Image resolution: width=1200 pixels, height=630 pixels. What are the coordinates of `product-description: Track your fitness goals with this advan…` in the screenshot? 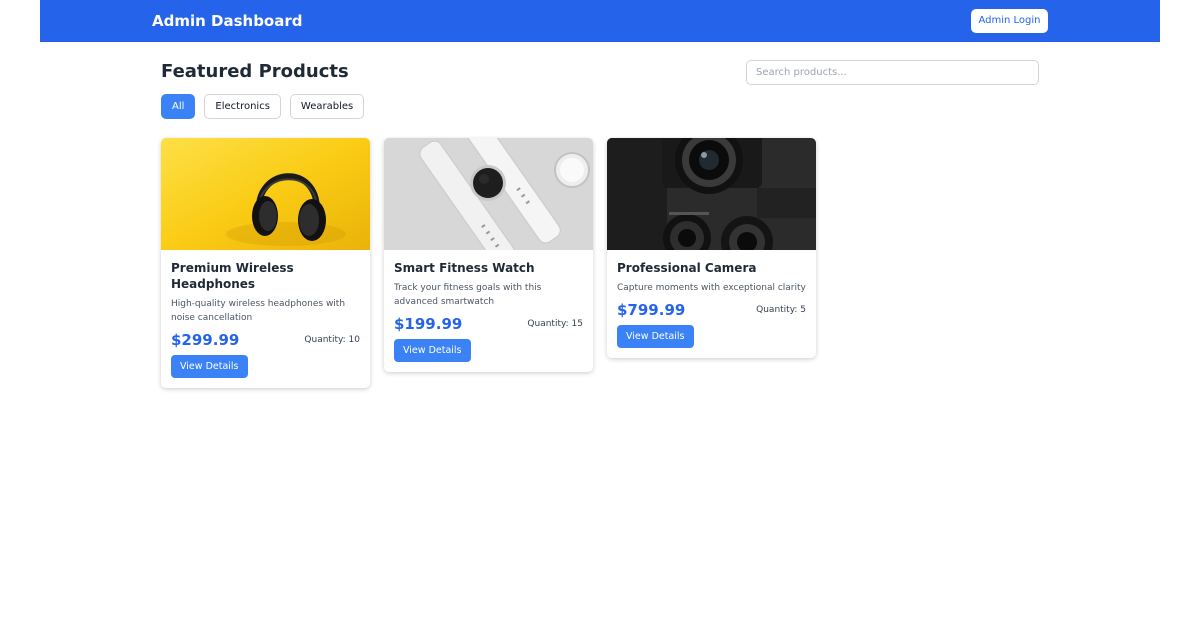 It's located at (468, 295).